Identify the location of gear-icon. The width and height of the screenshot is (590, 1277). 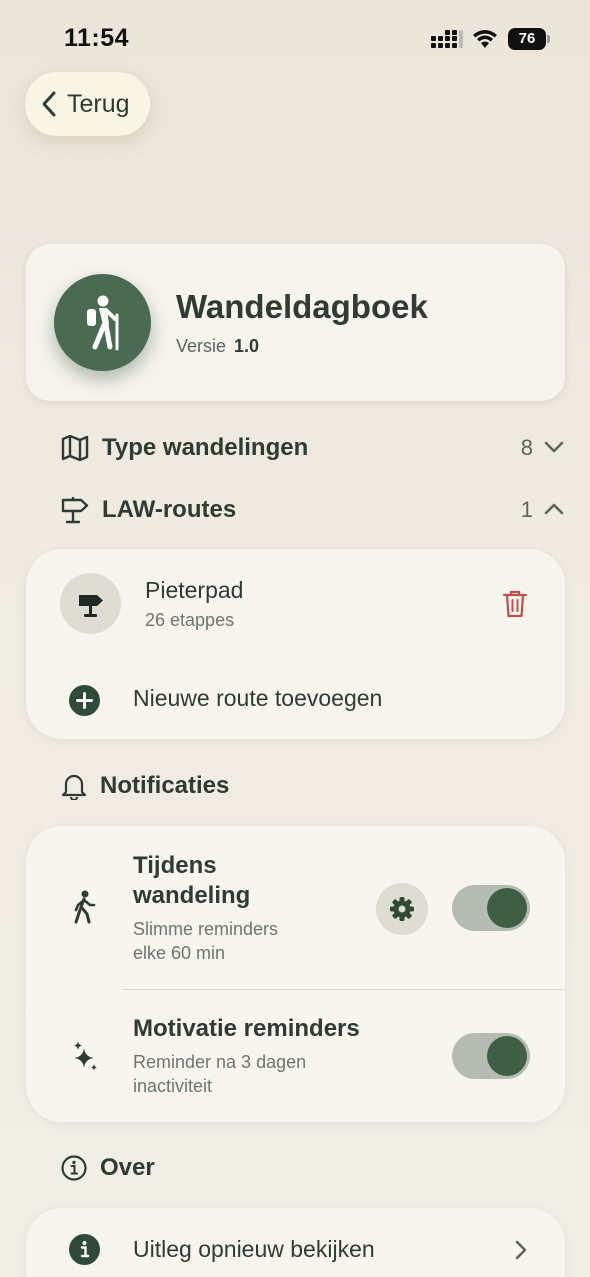
(402, 909).